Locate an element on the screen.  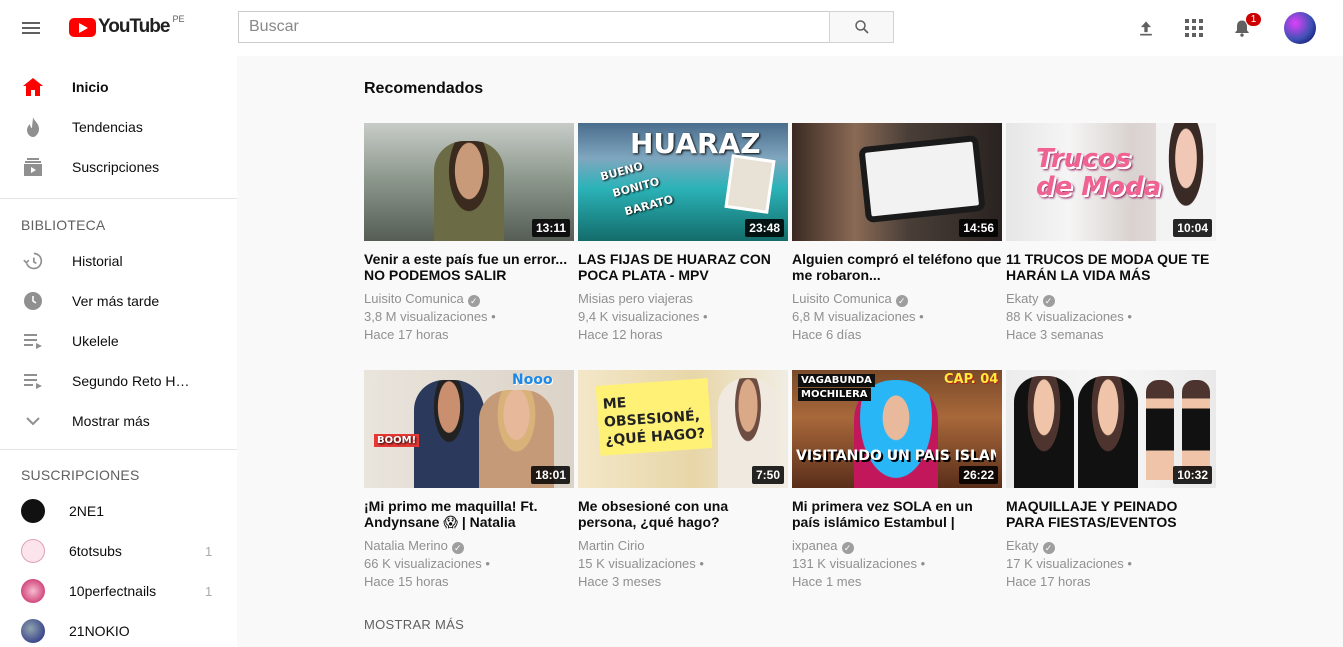
thumbnail-text: VAGABUNDA is located at coordinates (836, 380).